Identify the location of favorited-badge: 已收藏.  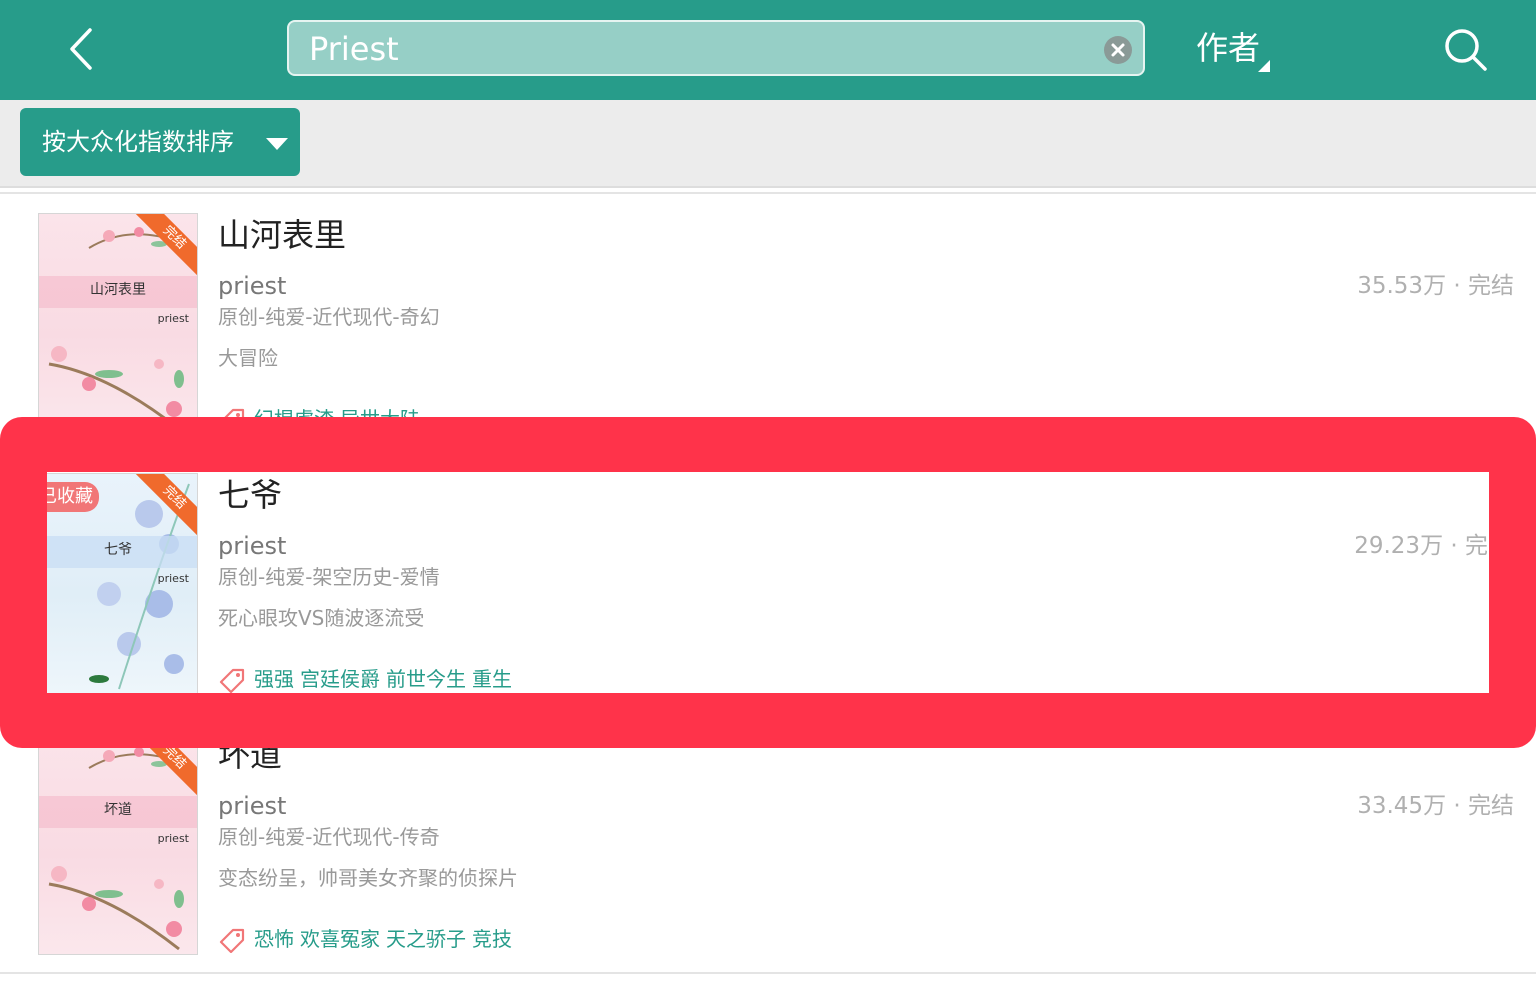
(69, 497).